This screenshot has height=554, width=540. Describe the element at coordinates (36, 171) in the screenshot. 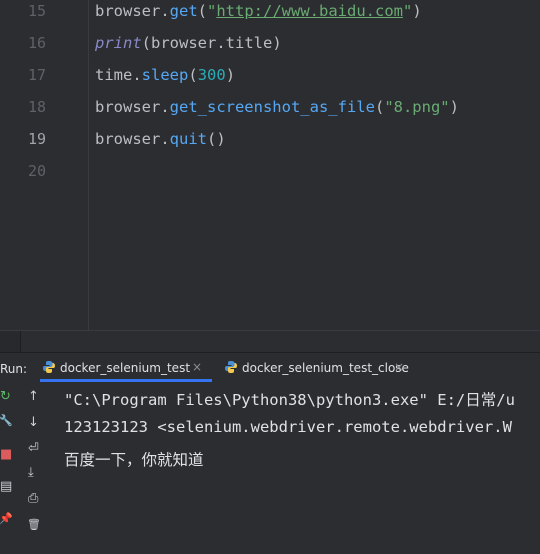

I see `line-number: 20` at that location.